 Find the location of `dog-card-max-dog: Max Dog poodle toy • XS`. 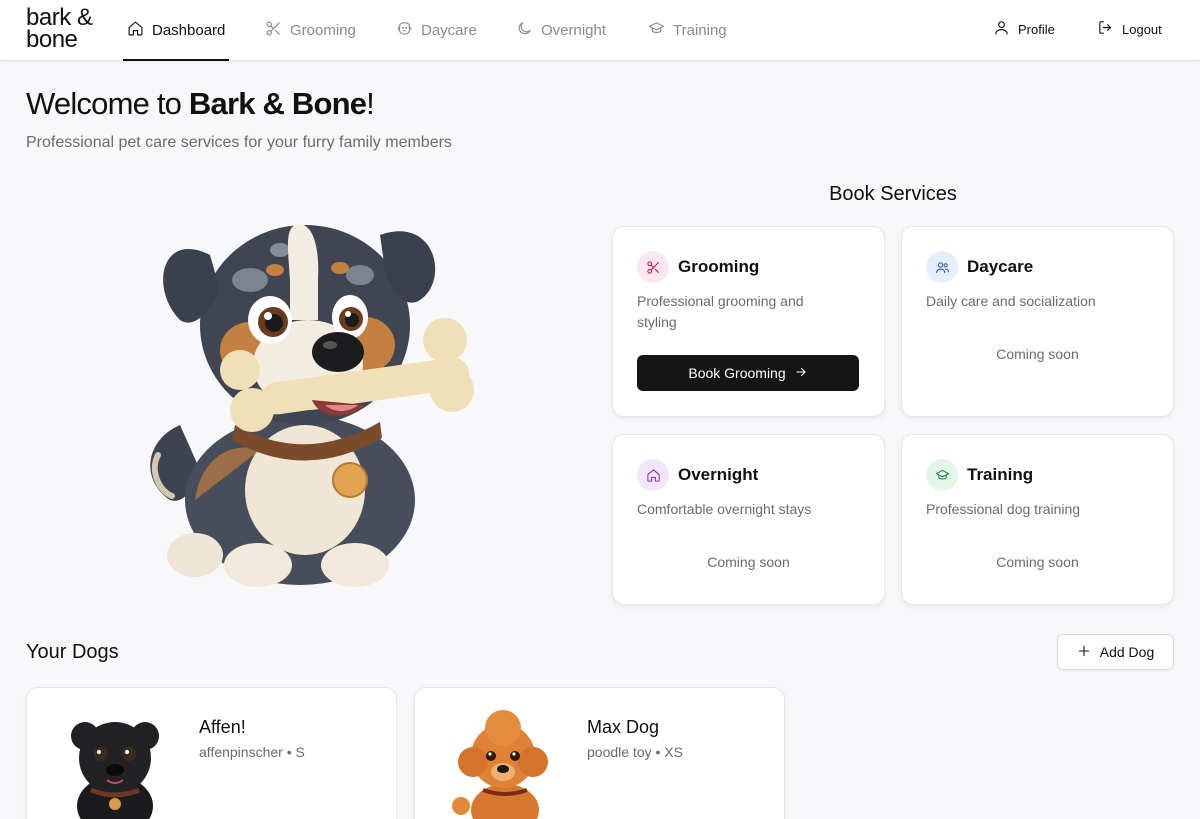

dog-card-max-dog: Max Dog poodle toy • XS is located at coordinates (599, 753).